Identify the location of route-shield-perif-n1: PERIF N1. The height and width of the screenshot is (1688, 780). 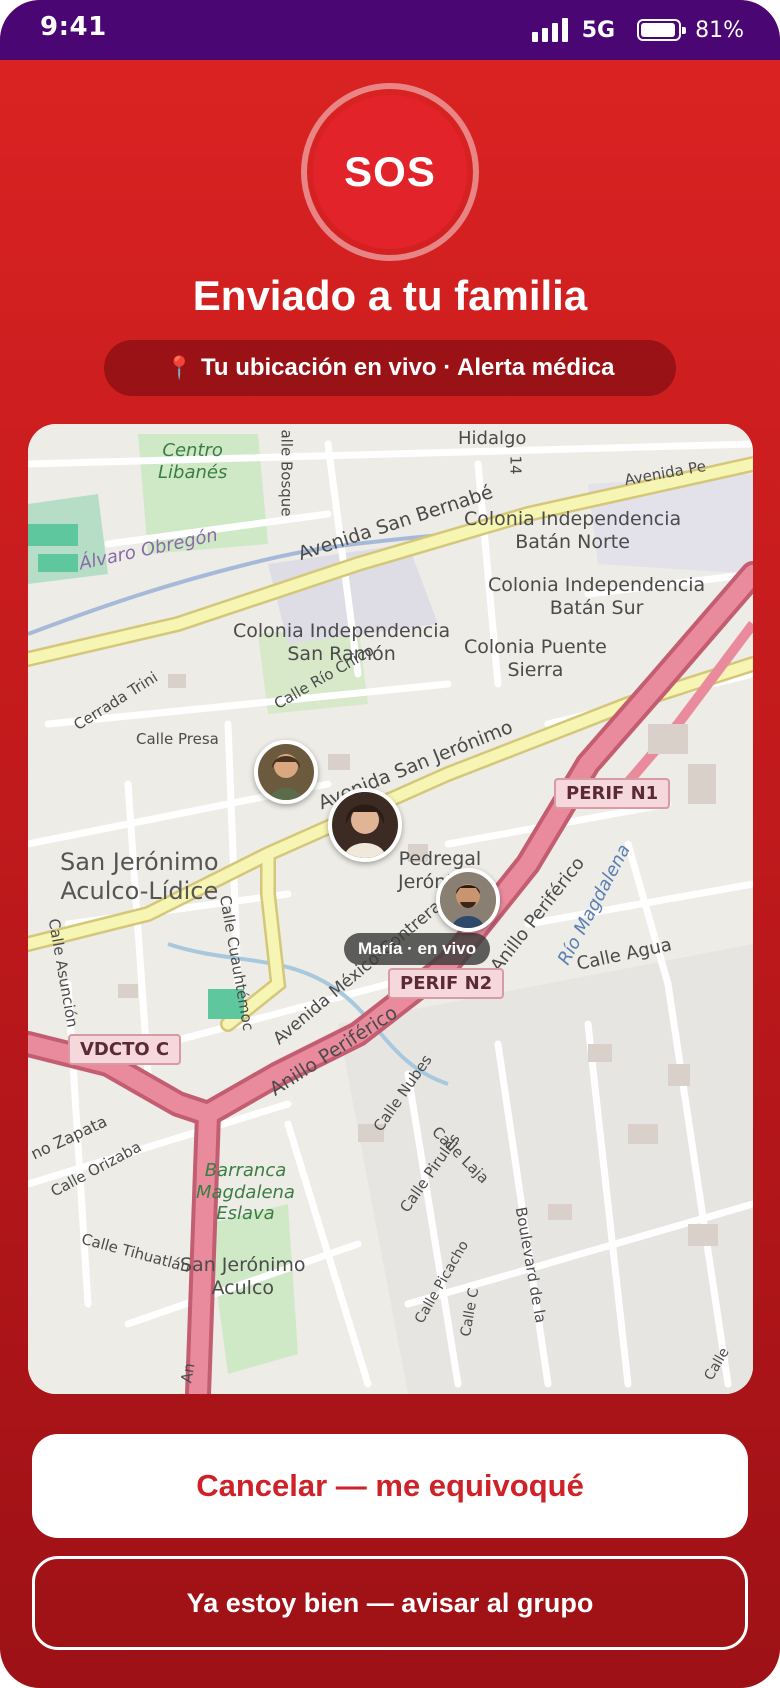
(612, 793).